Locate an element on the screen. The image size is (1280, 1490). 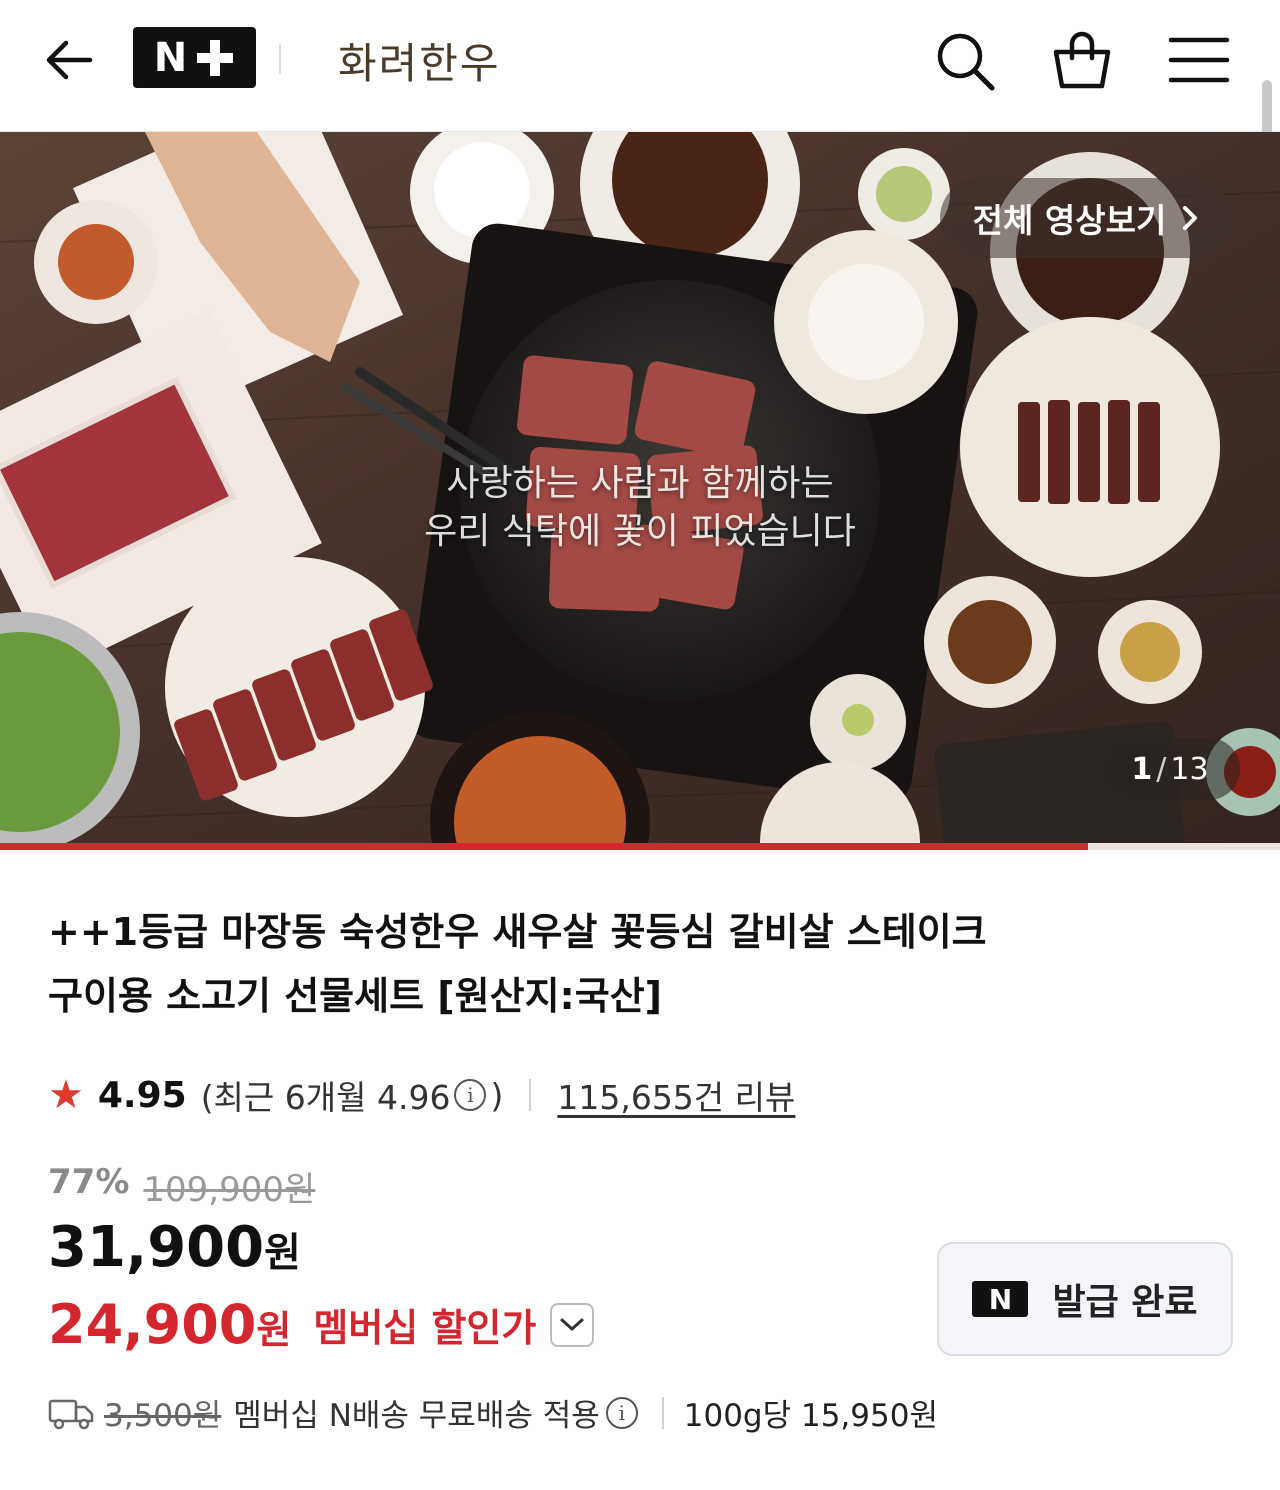
product-title-line-1: ++1등급 마장동 숙성한우 새우살 꽃등심 갈비살 스테이크 is located at coordinates (517, 932).